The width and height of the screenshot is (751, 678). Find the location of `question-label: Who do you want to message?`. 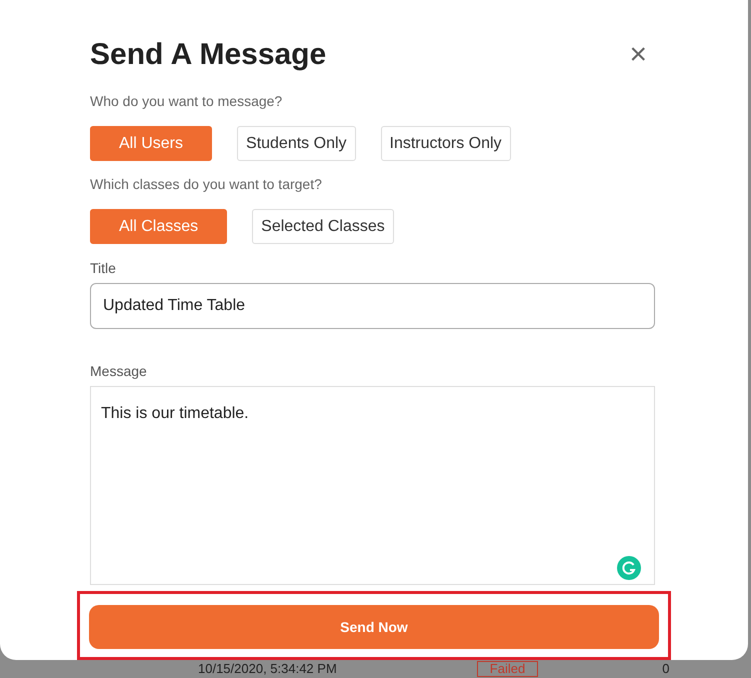

question-label: Who do you want to message? is located at coordinates (187, 101).